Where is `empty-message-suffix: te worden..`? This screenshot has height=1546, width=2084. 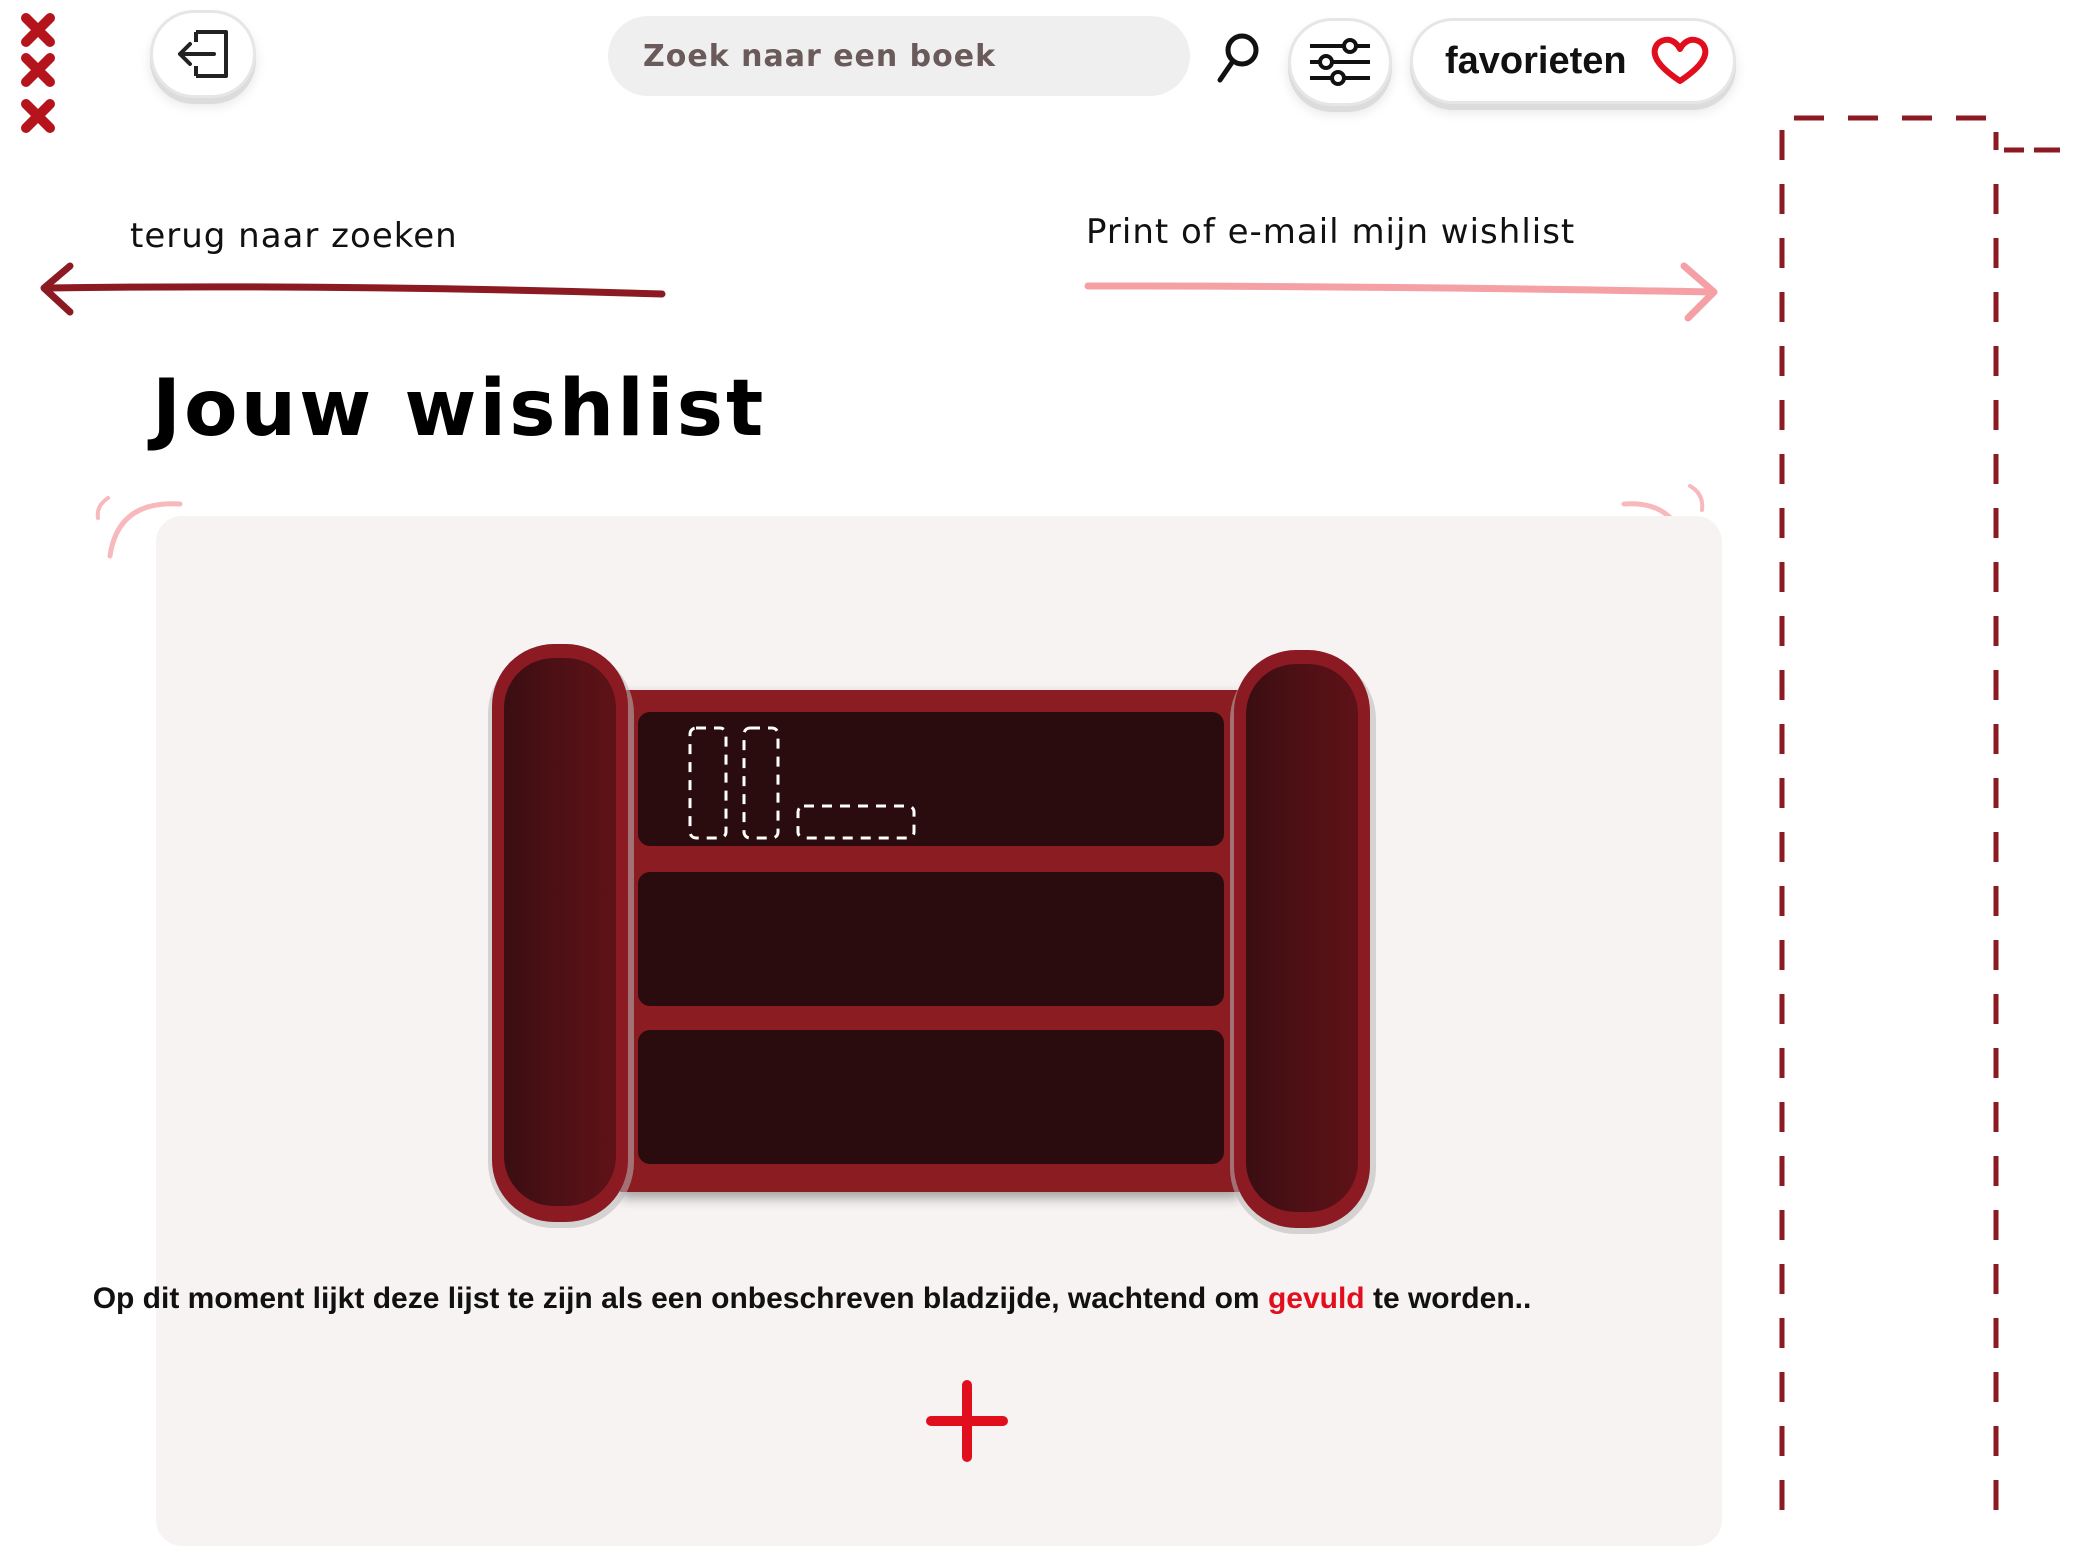 empty-message-suffix: te worden.. is located at coordinates (1448, 1298).